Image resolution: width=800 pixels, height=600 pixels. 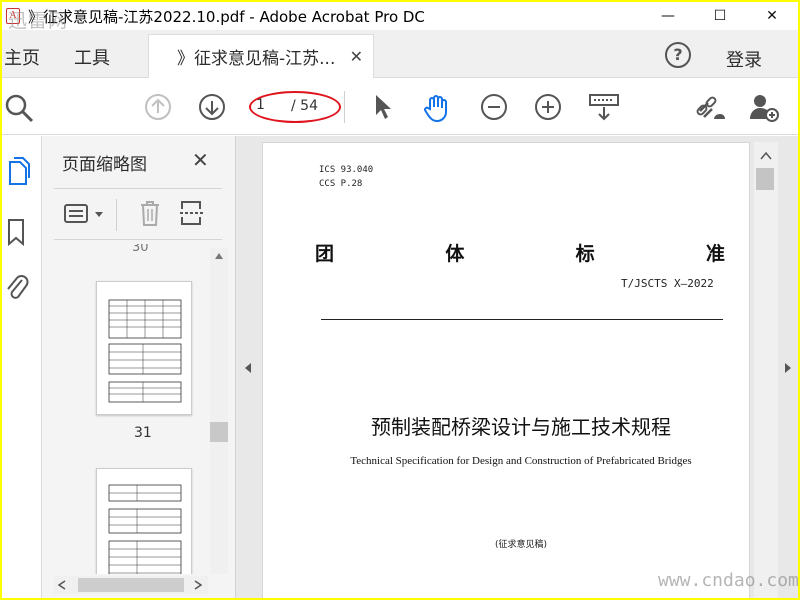 I want to click on page-down-icon, so click(x=212, y=107).